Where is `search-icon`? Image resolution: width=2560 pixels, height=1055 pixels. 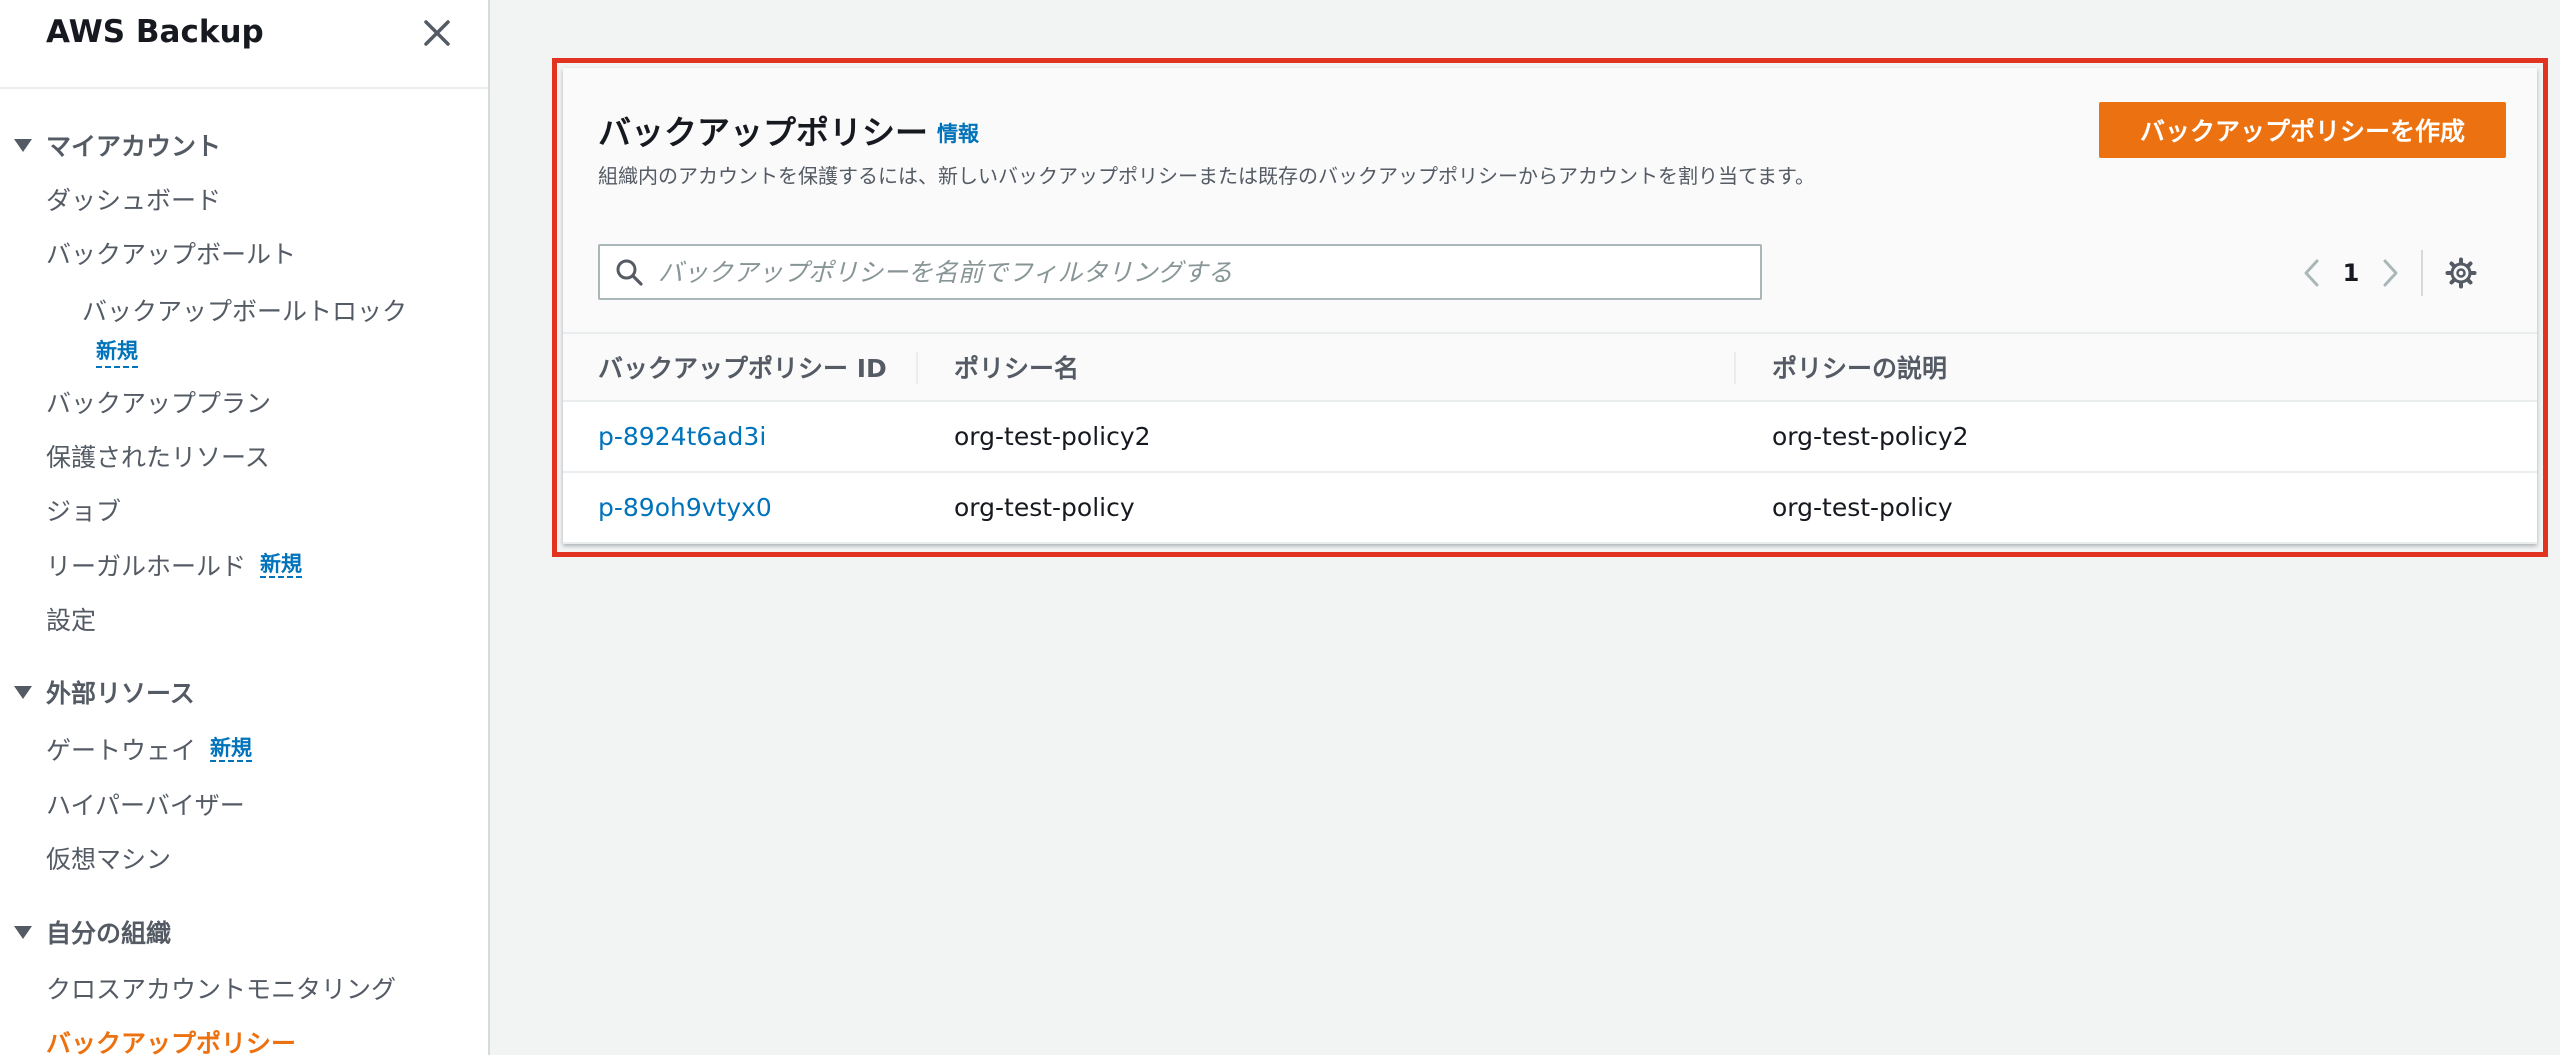
search-icon is located at coordinates (629, 272).